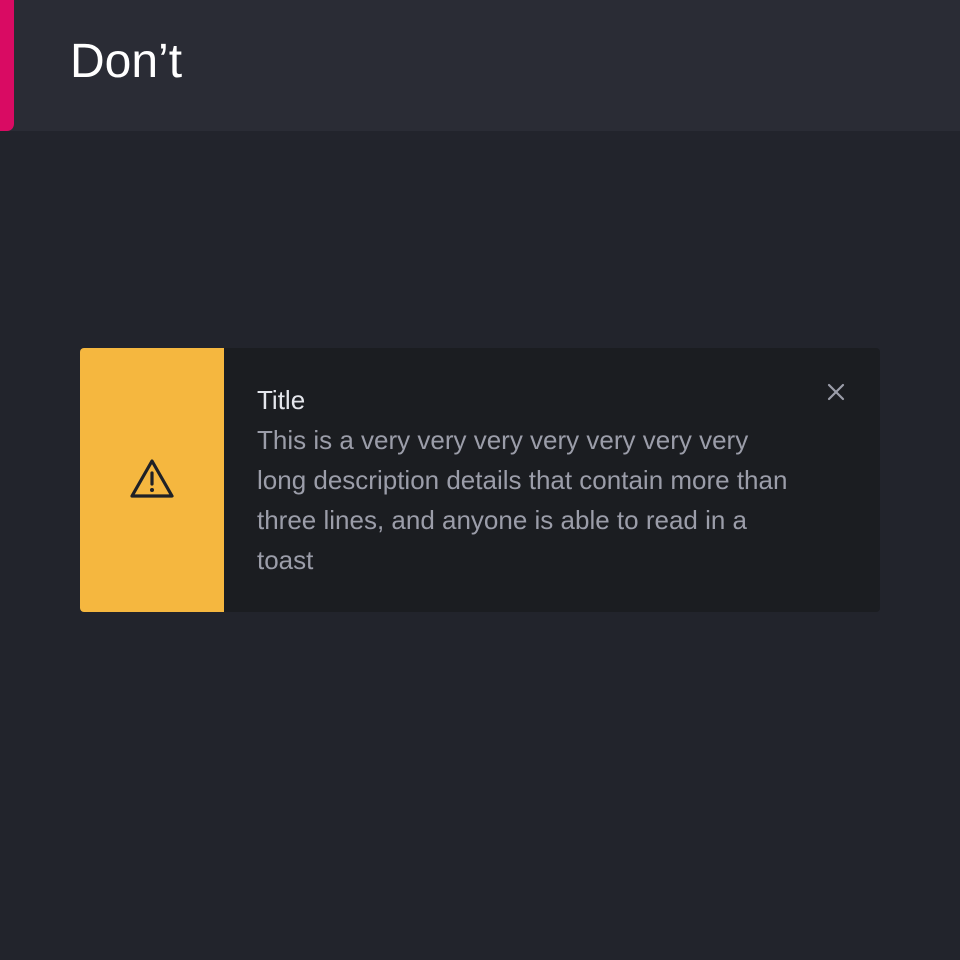  What do you see at coordinates (480, 65) in the screenshot?
I see `page-header: Don’t` at bounding box center [480, 65].